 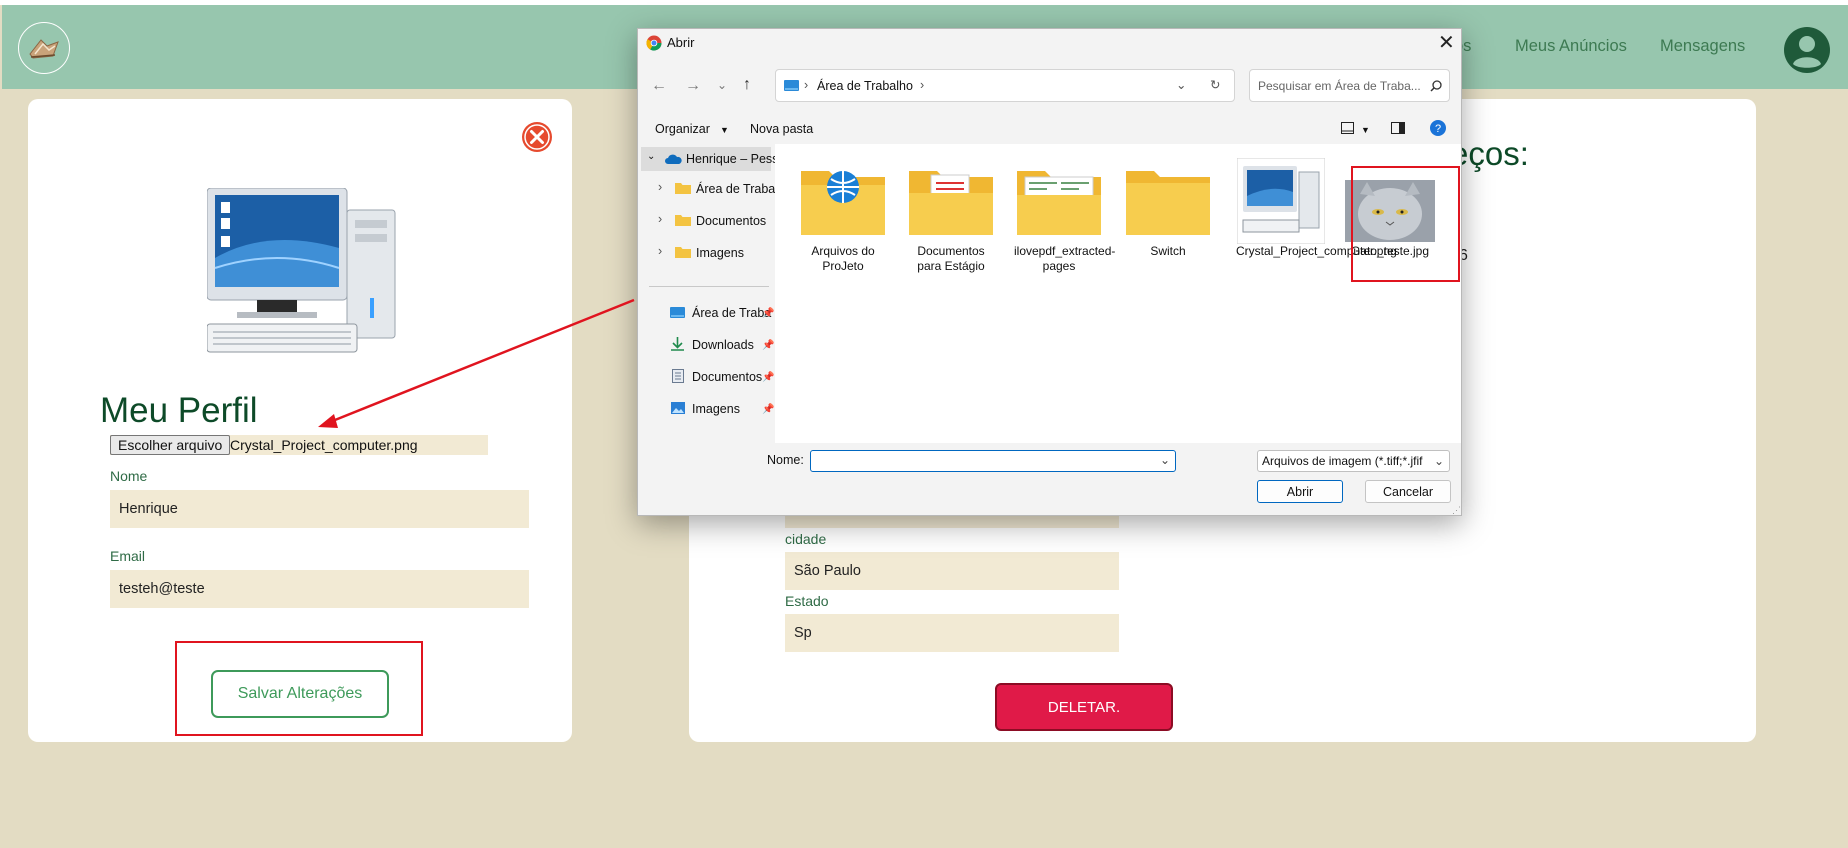 What do you see at coordinates (677, 344) in the screenshot?
I see `download-arrow-icon` at bounding box center [677, 344].